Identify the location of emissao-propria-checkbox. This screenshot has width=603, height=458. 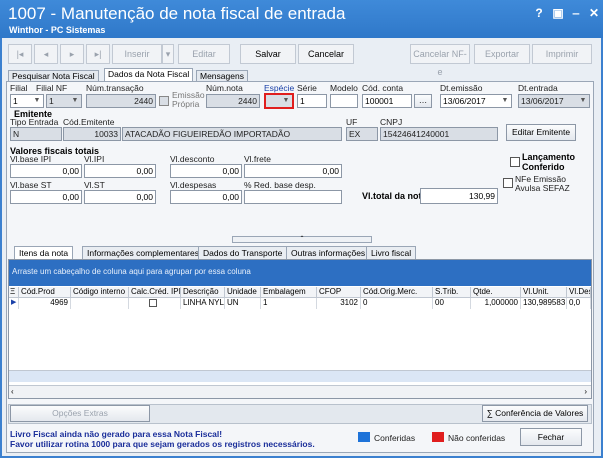
(164, 101).